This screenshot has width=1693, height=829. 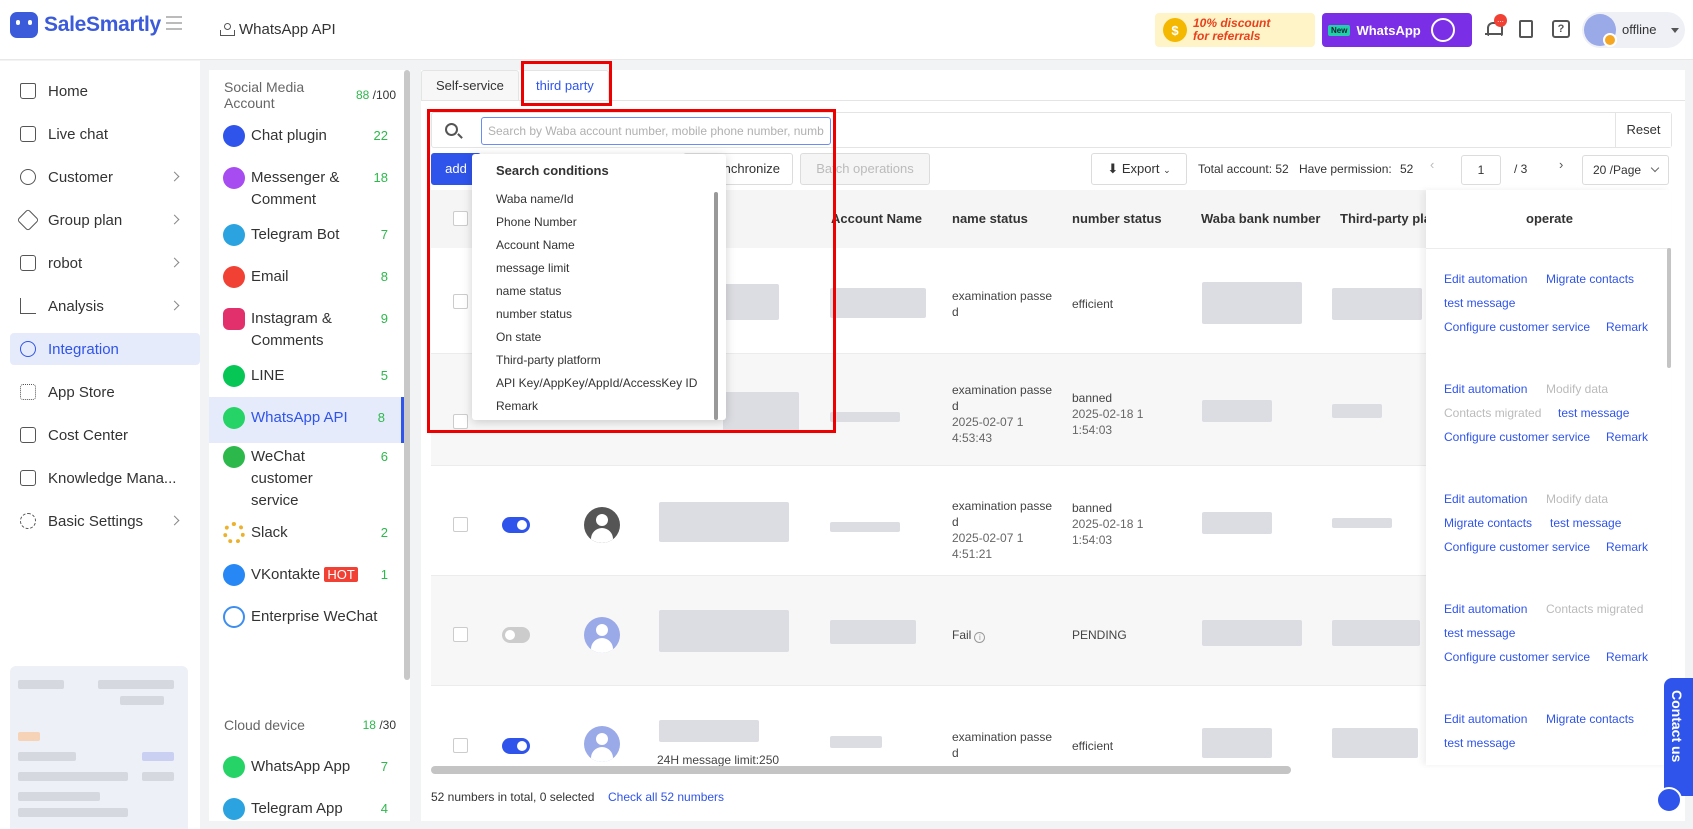 I want to click on sidebar-item-robot: robot, so click(x=105, y=263).